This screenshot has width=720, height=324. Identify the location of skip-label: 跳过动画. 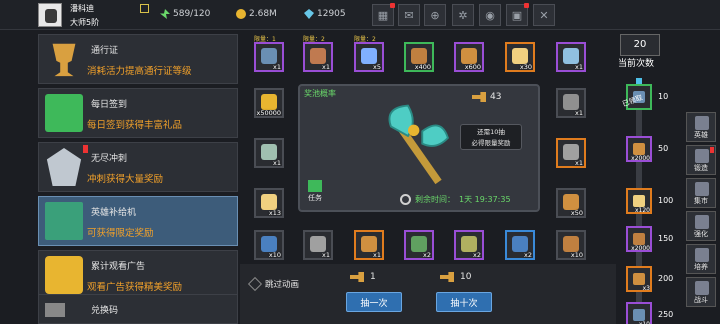
(282, 285).